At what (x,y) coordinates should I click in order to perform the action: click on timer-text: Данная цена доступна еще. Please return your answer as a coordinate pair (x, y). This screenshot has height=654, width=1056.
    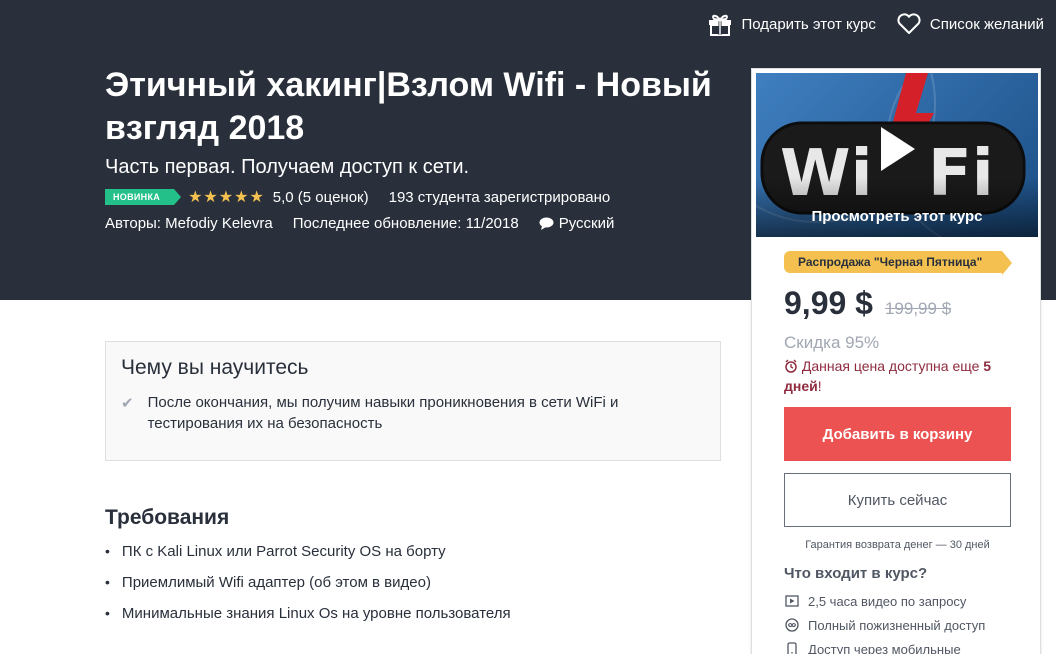
    Looking at the image, I should click on (892, 366).